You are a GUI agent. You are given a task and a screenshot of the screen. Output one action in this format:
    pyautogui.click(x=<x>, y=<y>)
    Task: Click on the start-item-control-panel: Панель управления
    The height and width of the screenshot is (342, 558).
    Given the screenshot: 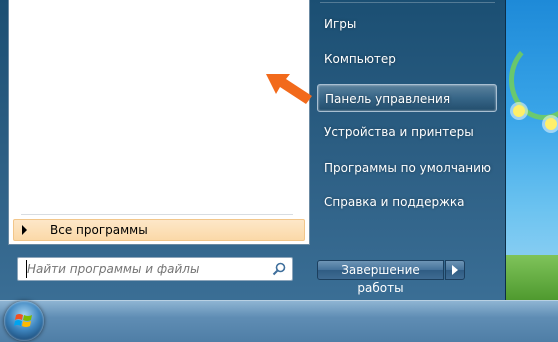 What is the action you would take?
    pyautogui.click(x=407, y=98)
    